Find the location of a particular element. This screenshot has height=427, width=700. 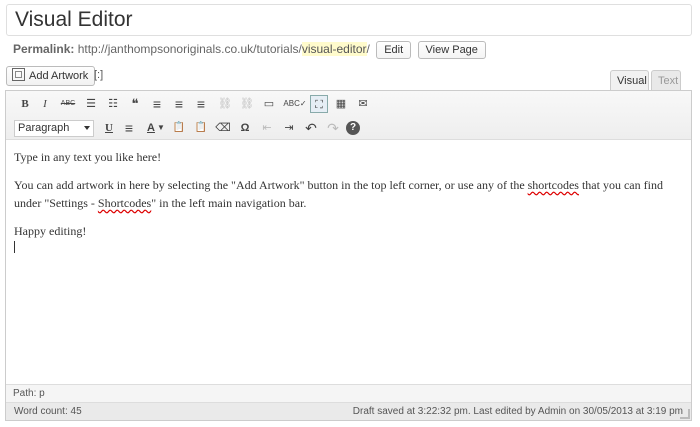

resize-handle-icon is located at coordinates (685, 414).